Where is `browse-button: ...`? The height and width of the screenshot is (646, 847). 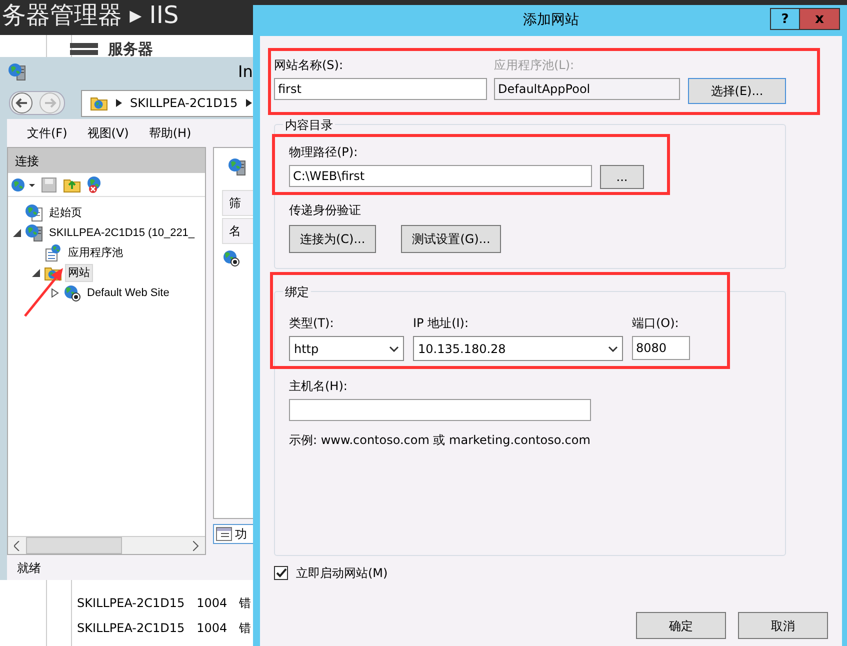
browse-button: ... is located at coordinates (622, 177).